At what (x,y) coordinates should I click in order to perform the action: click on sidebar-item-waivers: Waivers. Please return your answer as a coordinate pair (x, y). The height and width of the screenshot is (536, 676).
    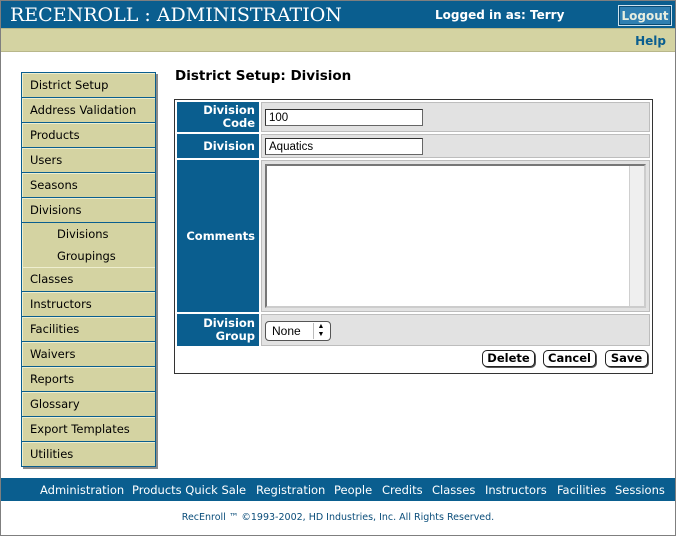
    Looking at the image, I should click on (88, 354).